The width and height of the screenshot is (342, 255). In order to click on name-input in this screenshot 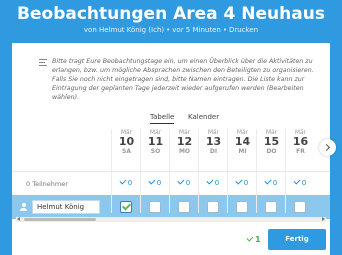, I will do `click(66, 207)`.